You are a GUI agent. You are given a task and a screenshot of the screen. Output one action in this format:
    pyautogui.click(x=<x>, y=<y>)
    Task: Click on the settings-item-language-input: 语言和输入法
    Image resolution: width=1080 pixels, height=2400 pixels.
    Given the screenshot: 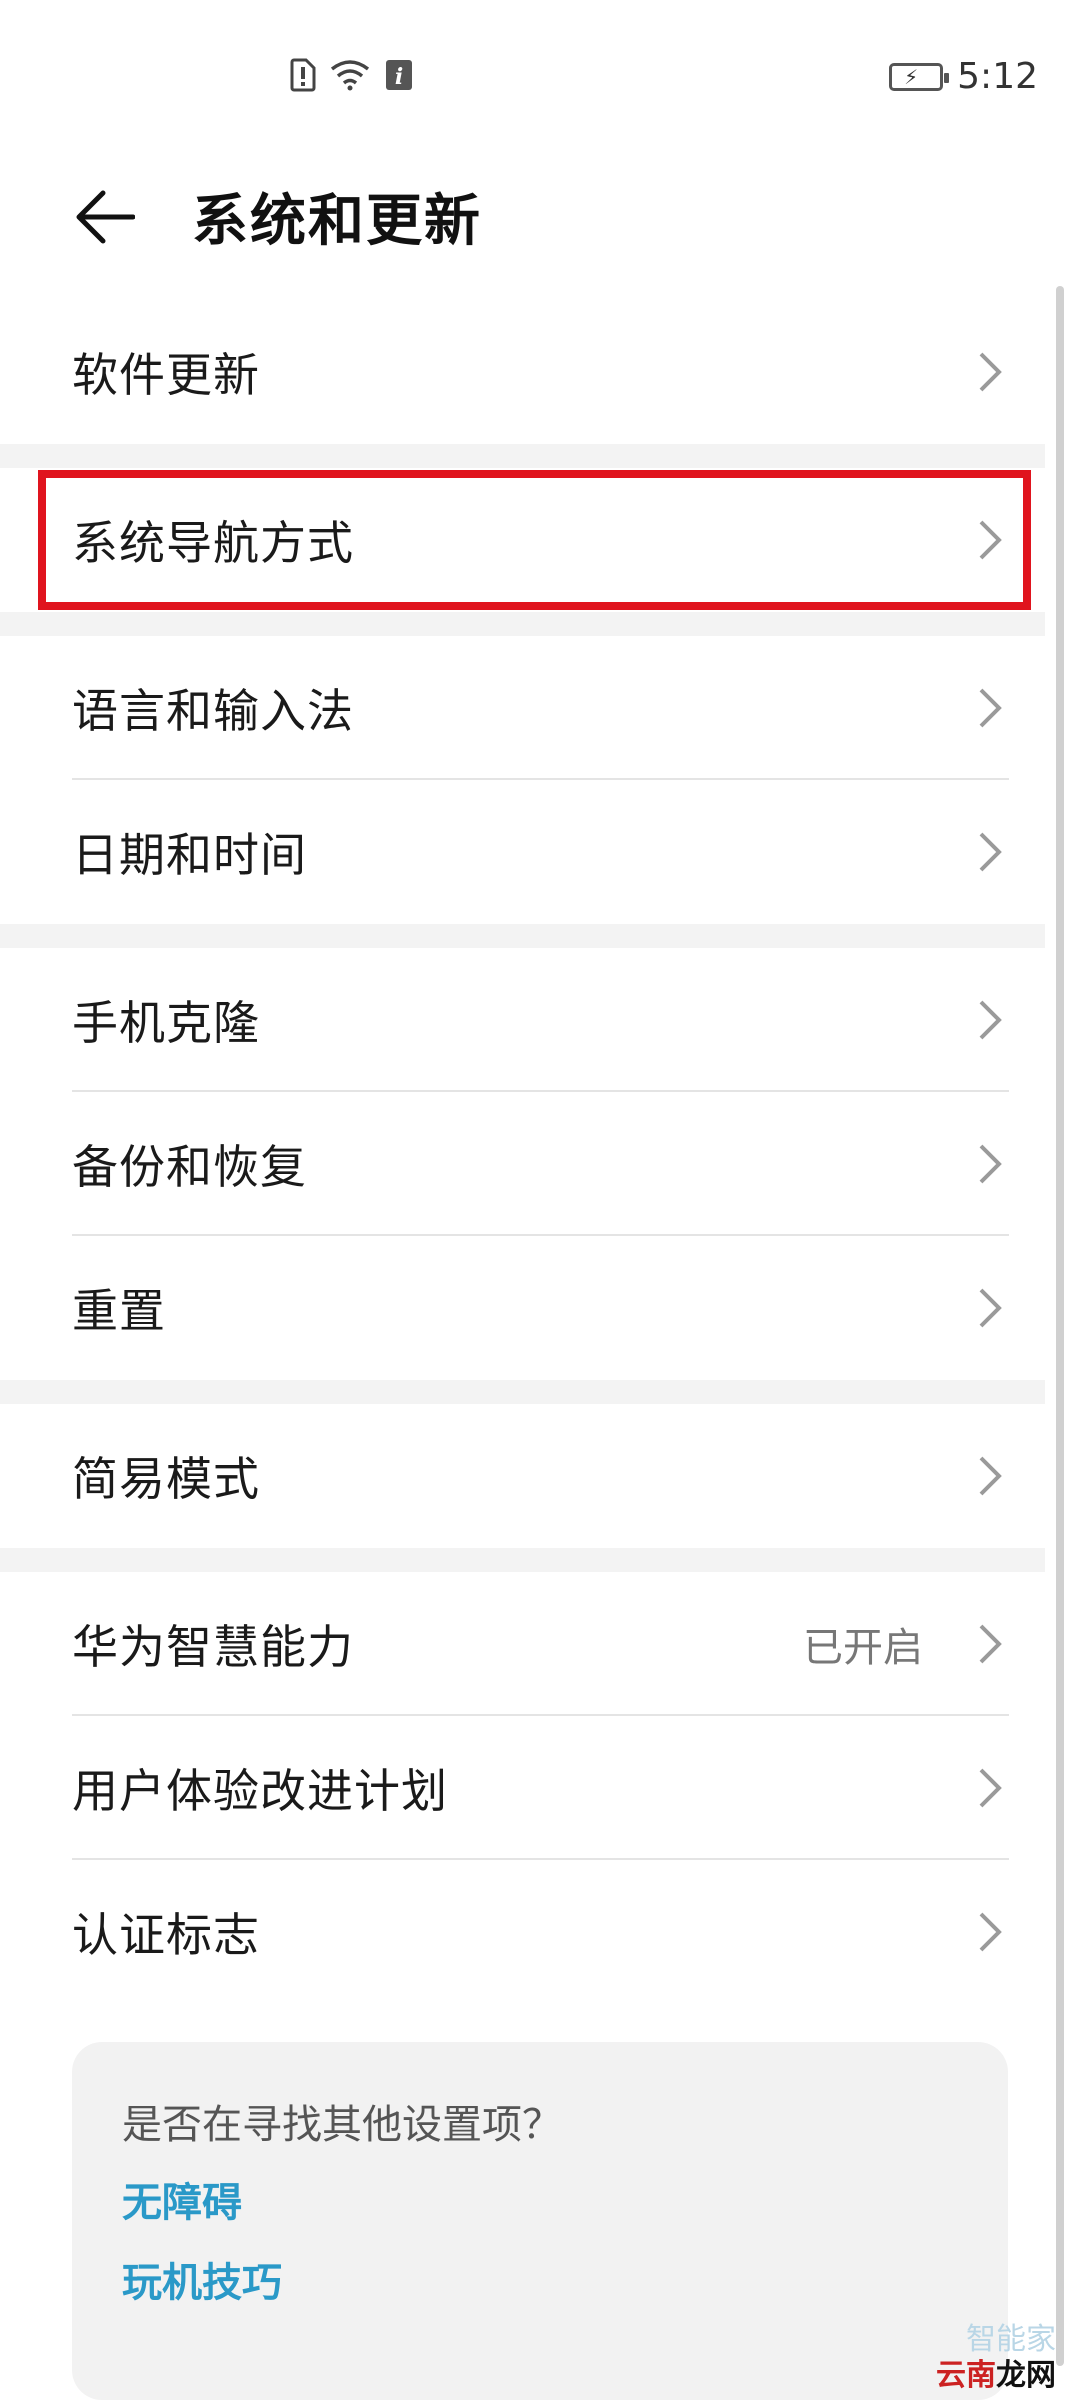 What is the action you would take?
    pyautogui.click(x=522, y=708)
    